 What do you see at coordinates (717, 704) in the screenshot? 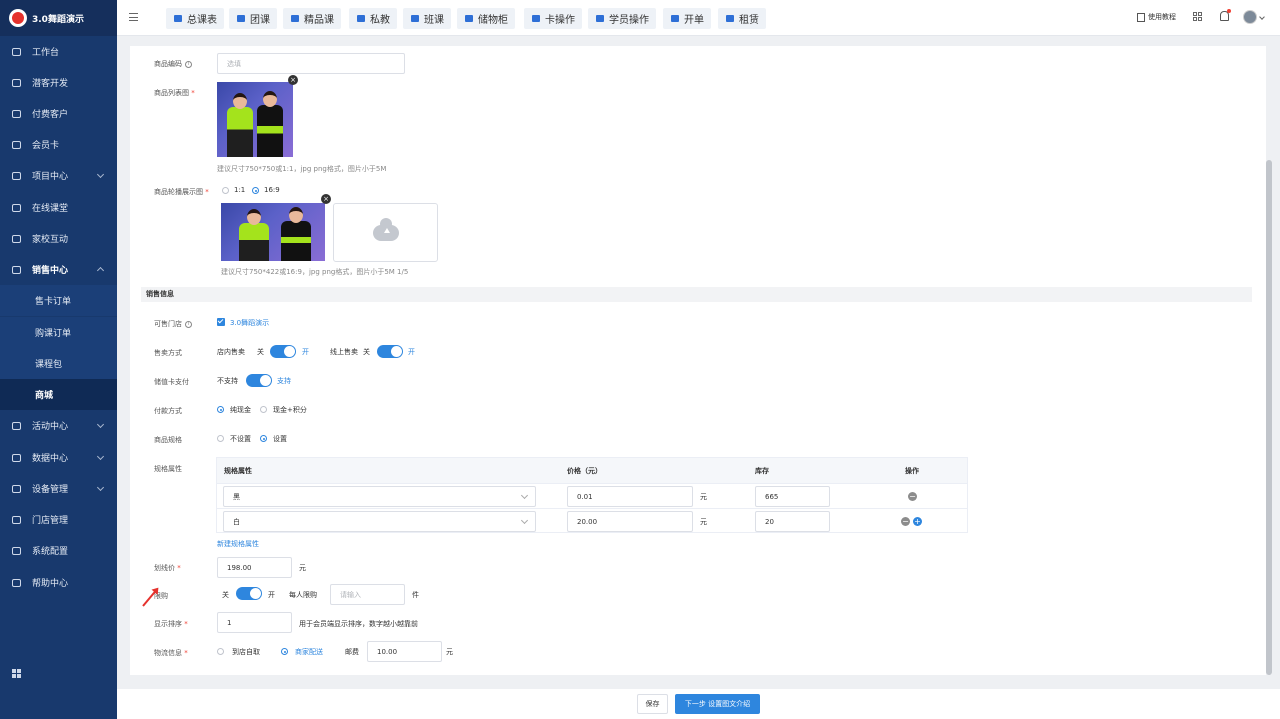
I see `next-step-button: 下一步 设置图文介绍` at bounding box center [717, 704].